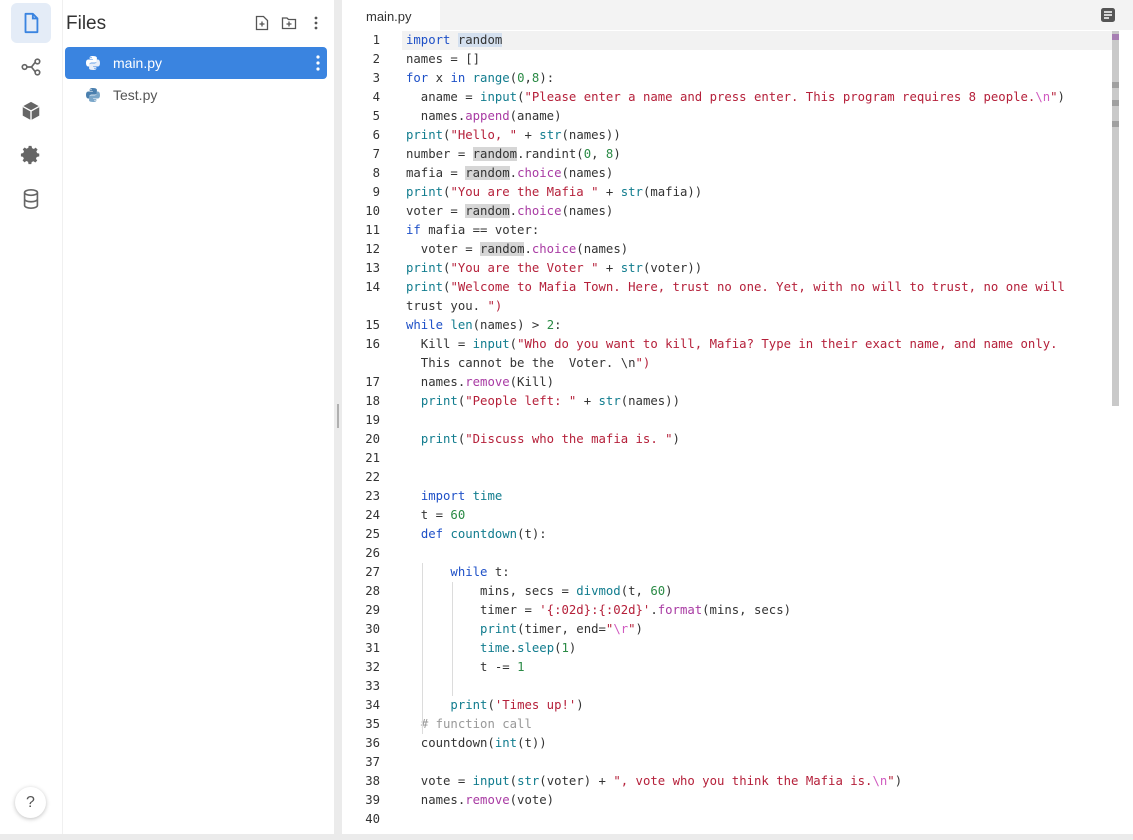 This screenshot has height=840, width=1133. What do you see at coordinates (372, 648) in the screenshot?
I see `line-number: 31` at bounding box center [372, 648].